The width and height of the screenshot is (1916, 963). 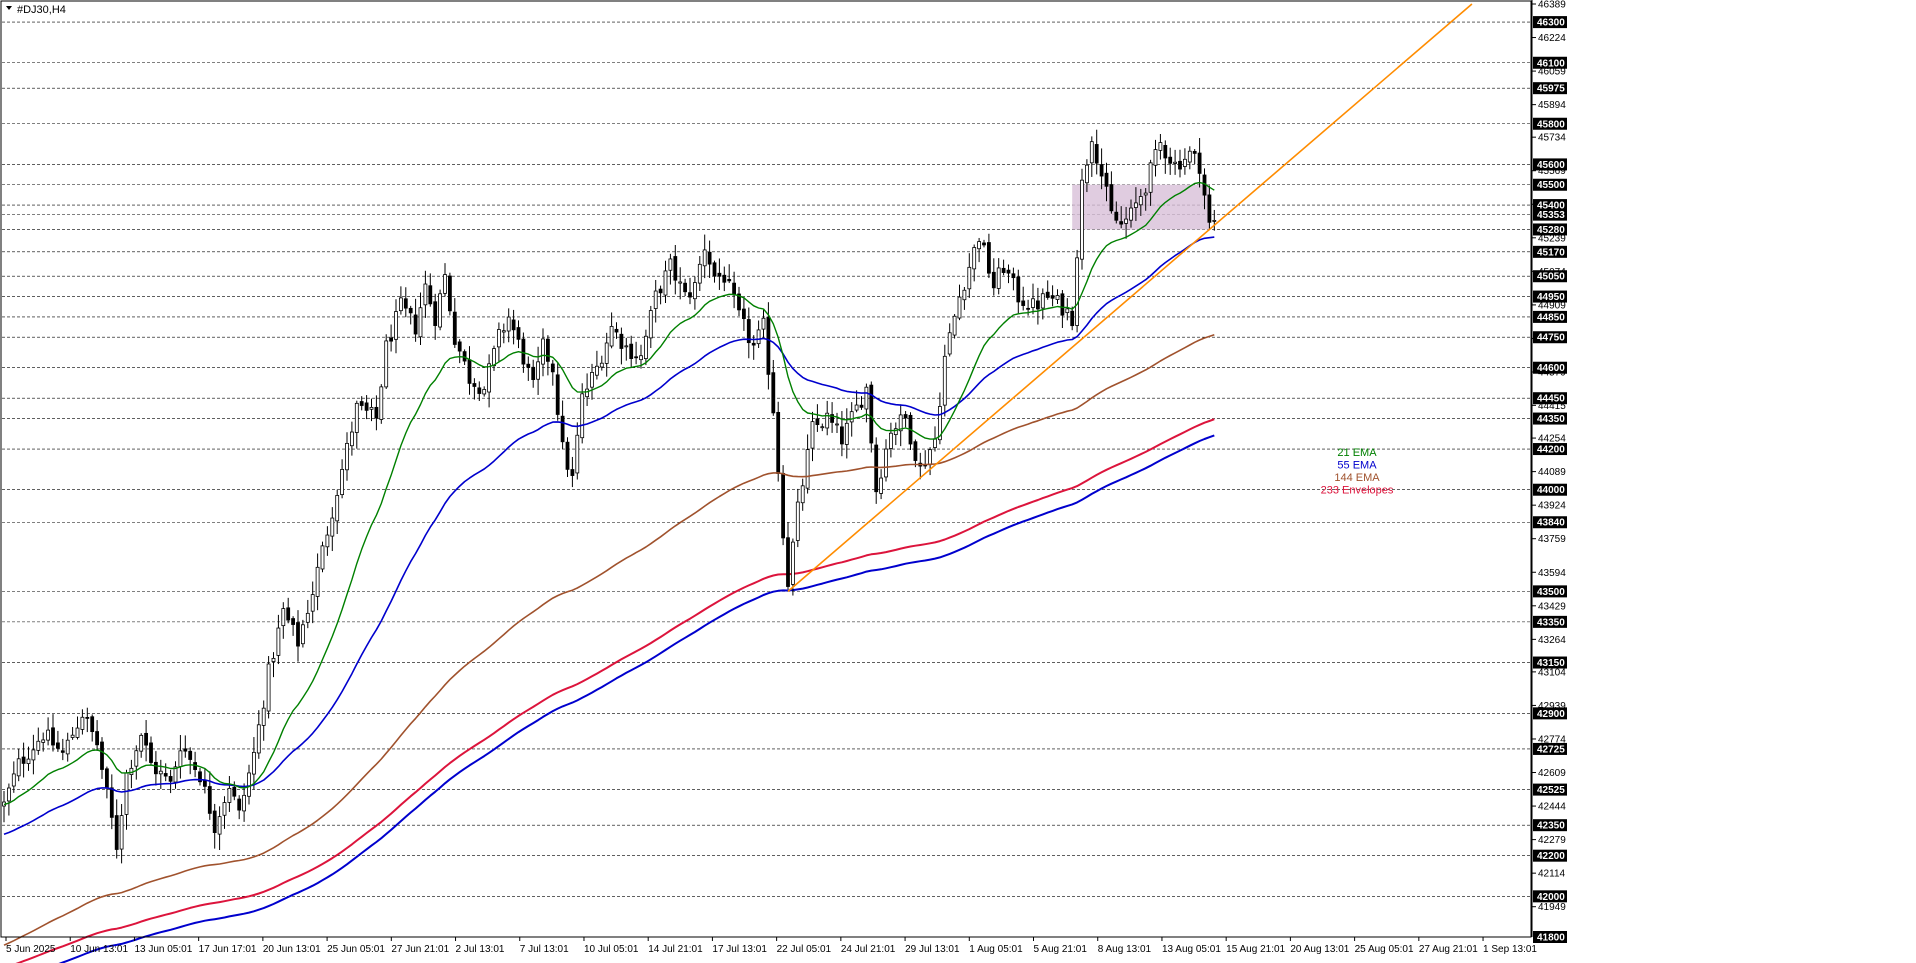 What do you see at coordinates (739, 949) in the screenshot?
I see `time-tick-label: 17 Jul 13:01` at bounding box center [739, 949].